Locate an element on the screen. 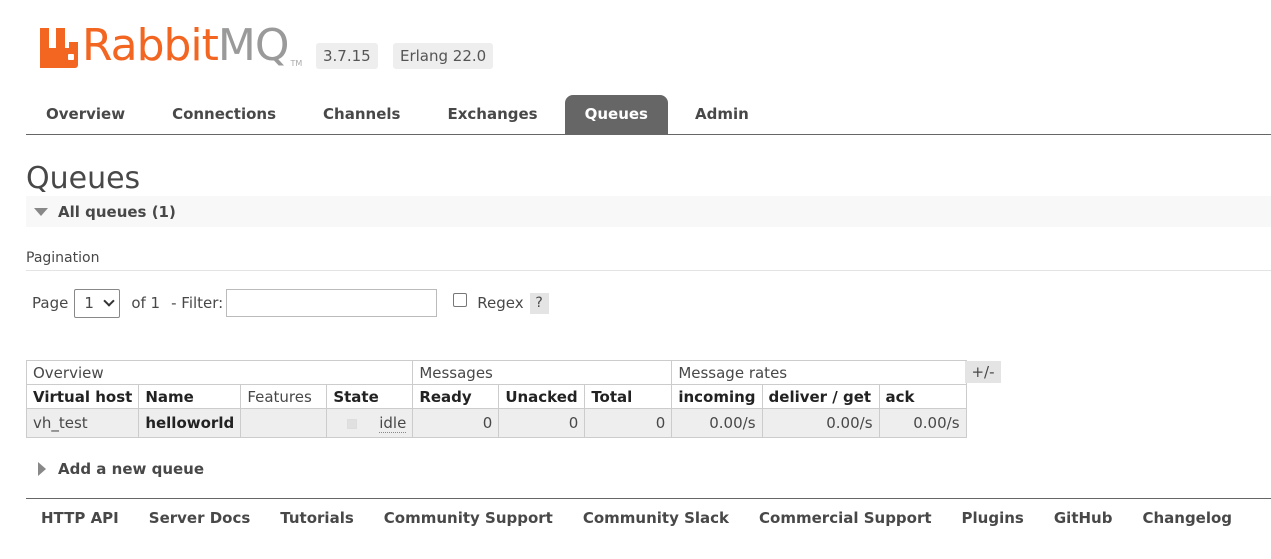 This screenshot has height=559, width=1271. footer-link-server-docs: Server Docs is located at coordinates (200, 518).